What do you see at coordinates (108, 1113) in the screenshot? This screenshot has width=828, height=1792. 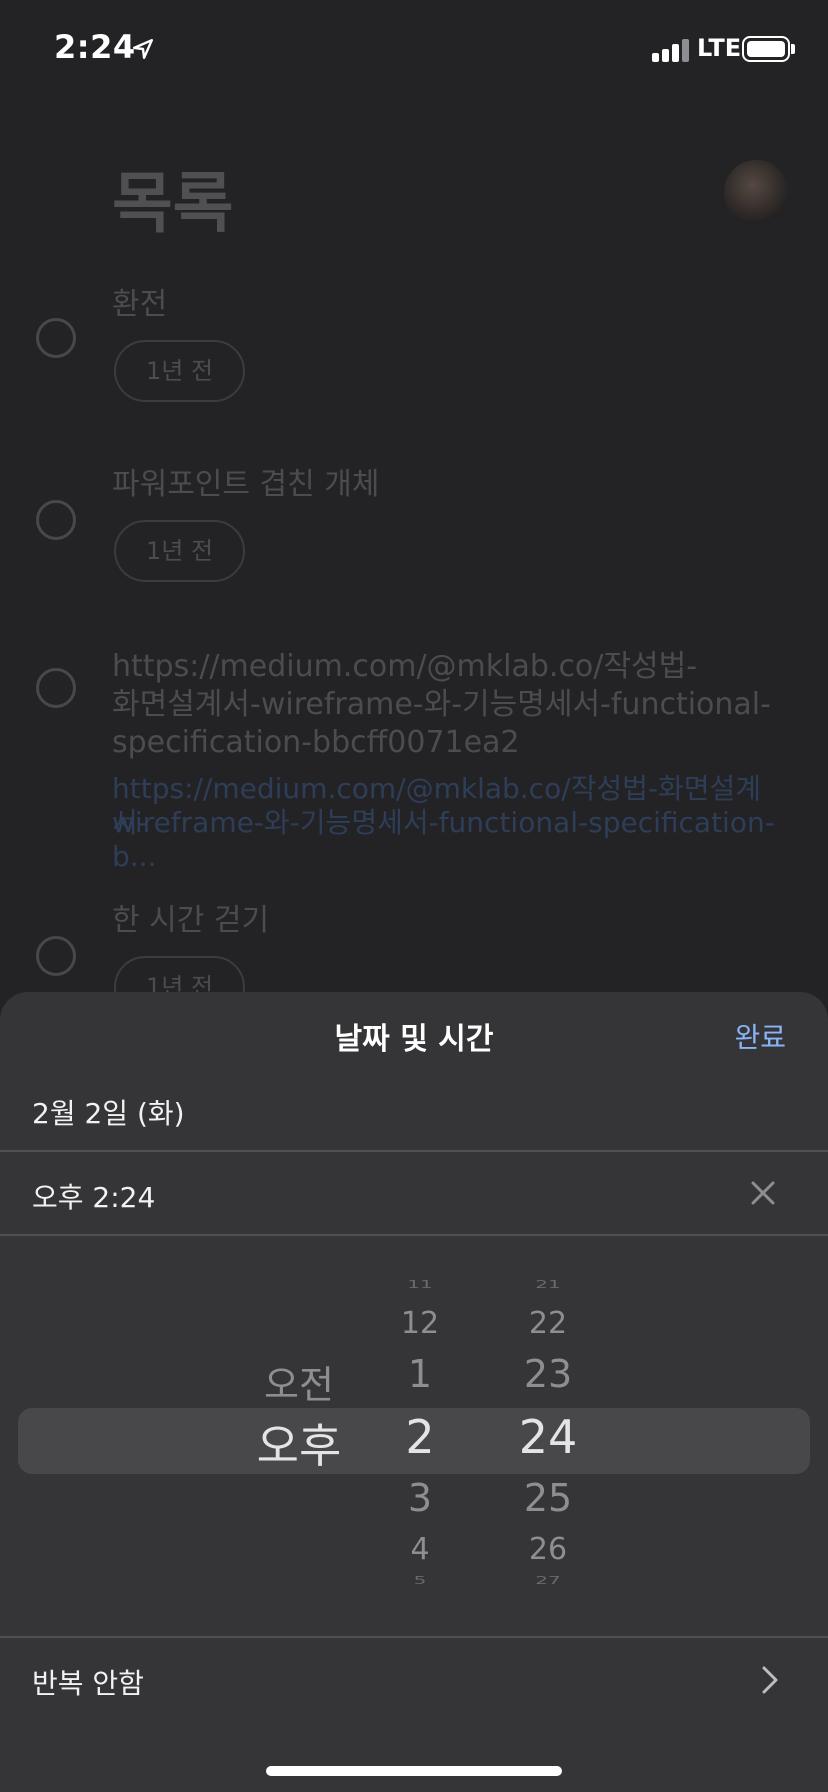 I see `date-value: 2월 2일 (화)` at bounding box center [108, 1113].